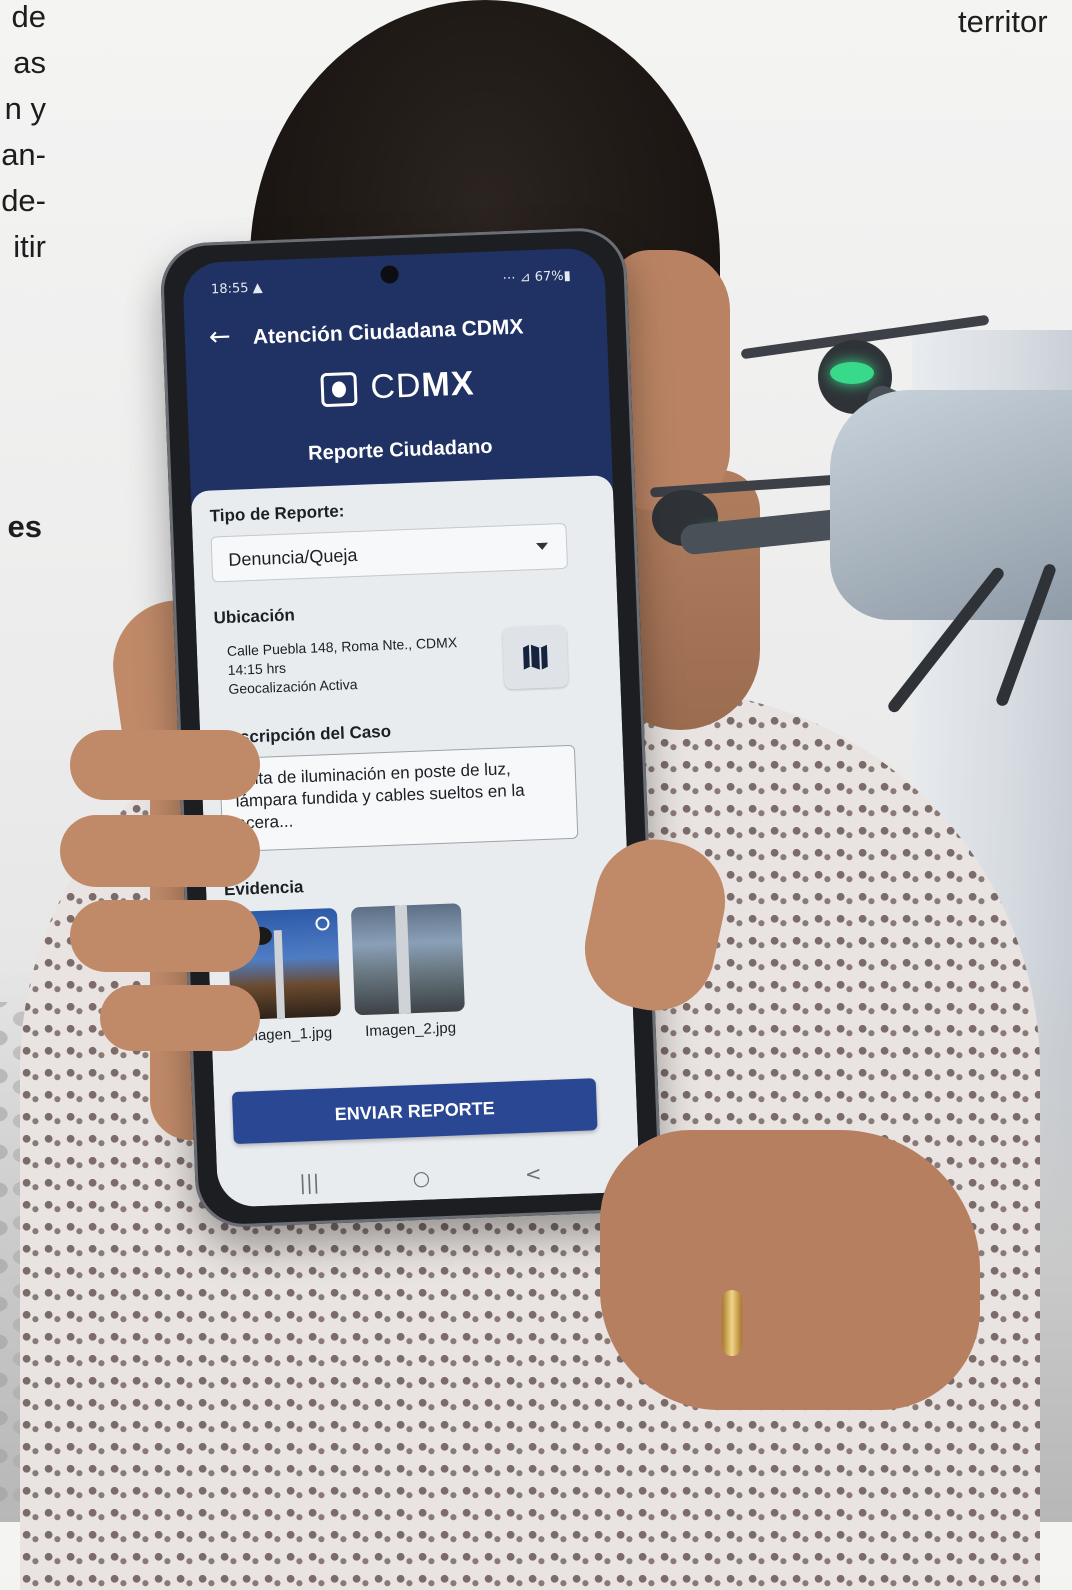  Describe the element at coordinates (388, 332) in the screenshot. I see `app-title: Atención Ciudadana CDMX` at that location.